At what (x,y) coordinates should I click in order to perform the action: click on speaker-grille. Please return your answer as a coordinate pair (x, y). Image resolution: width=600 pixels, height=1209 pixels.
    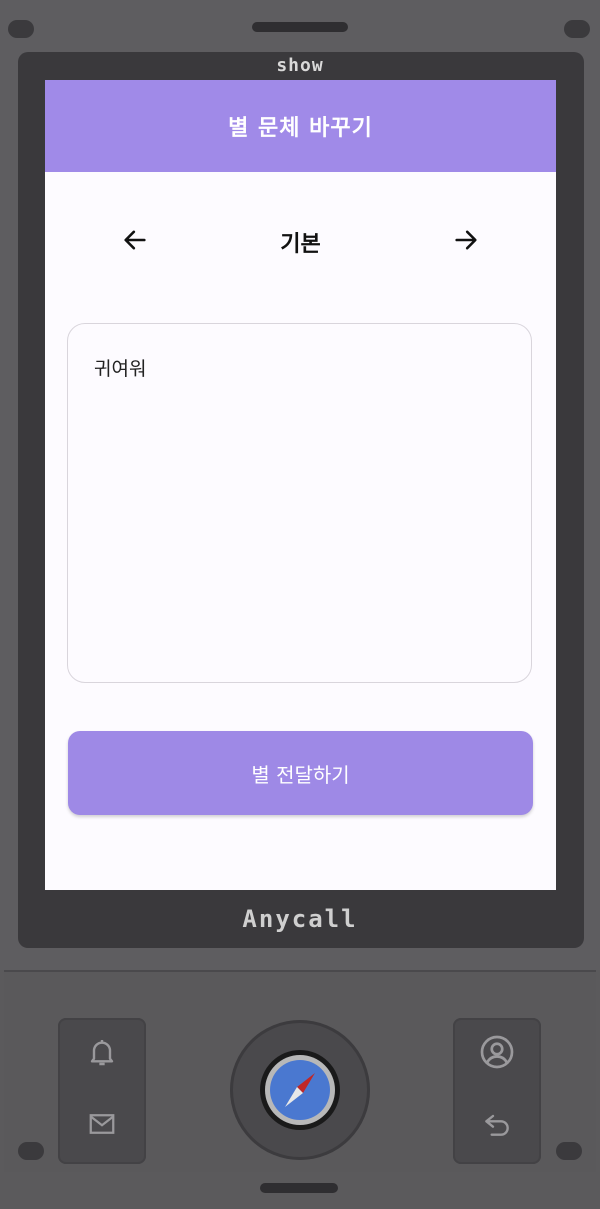
    Looking at the image, I should click on (300, 27).